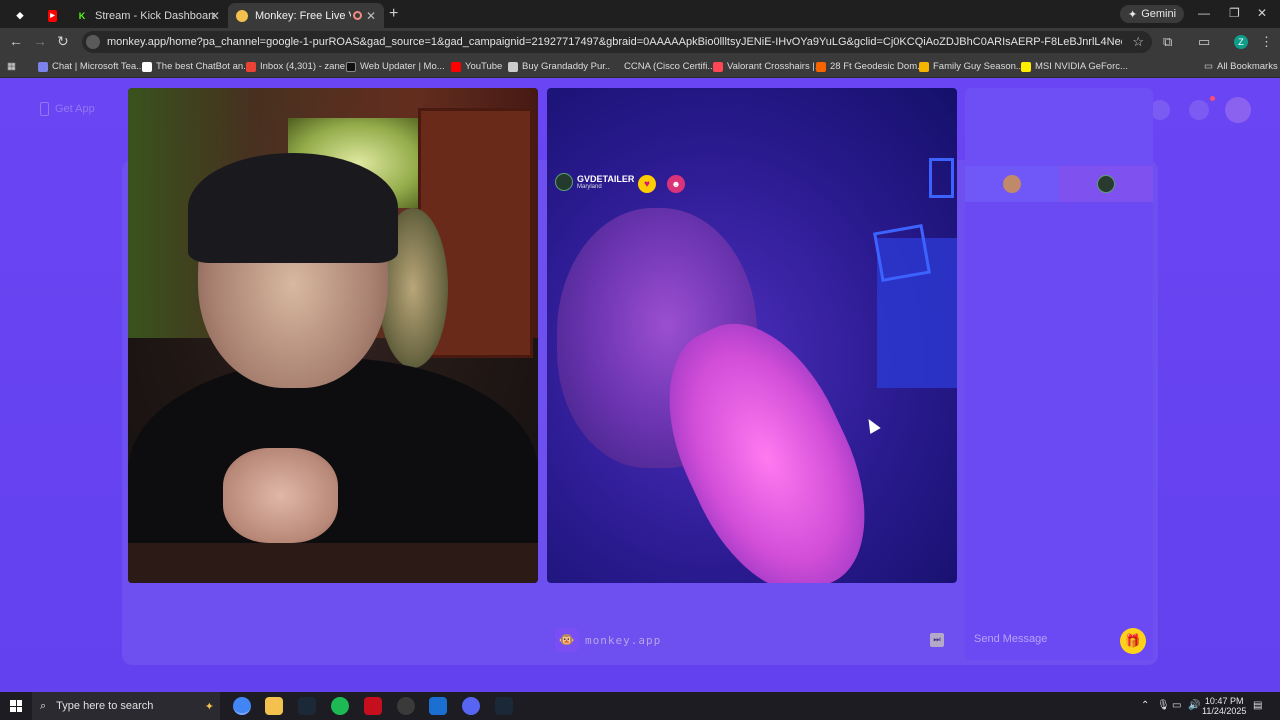  I want to click on bookmark-item: YouTube, so click(476, 66).